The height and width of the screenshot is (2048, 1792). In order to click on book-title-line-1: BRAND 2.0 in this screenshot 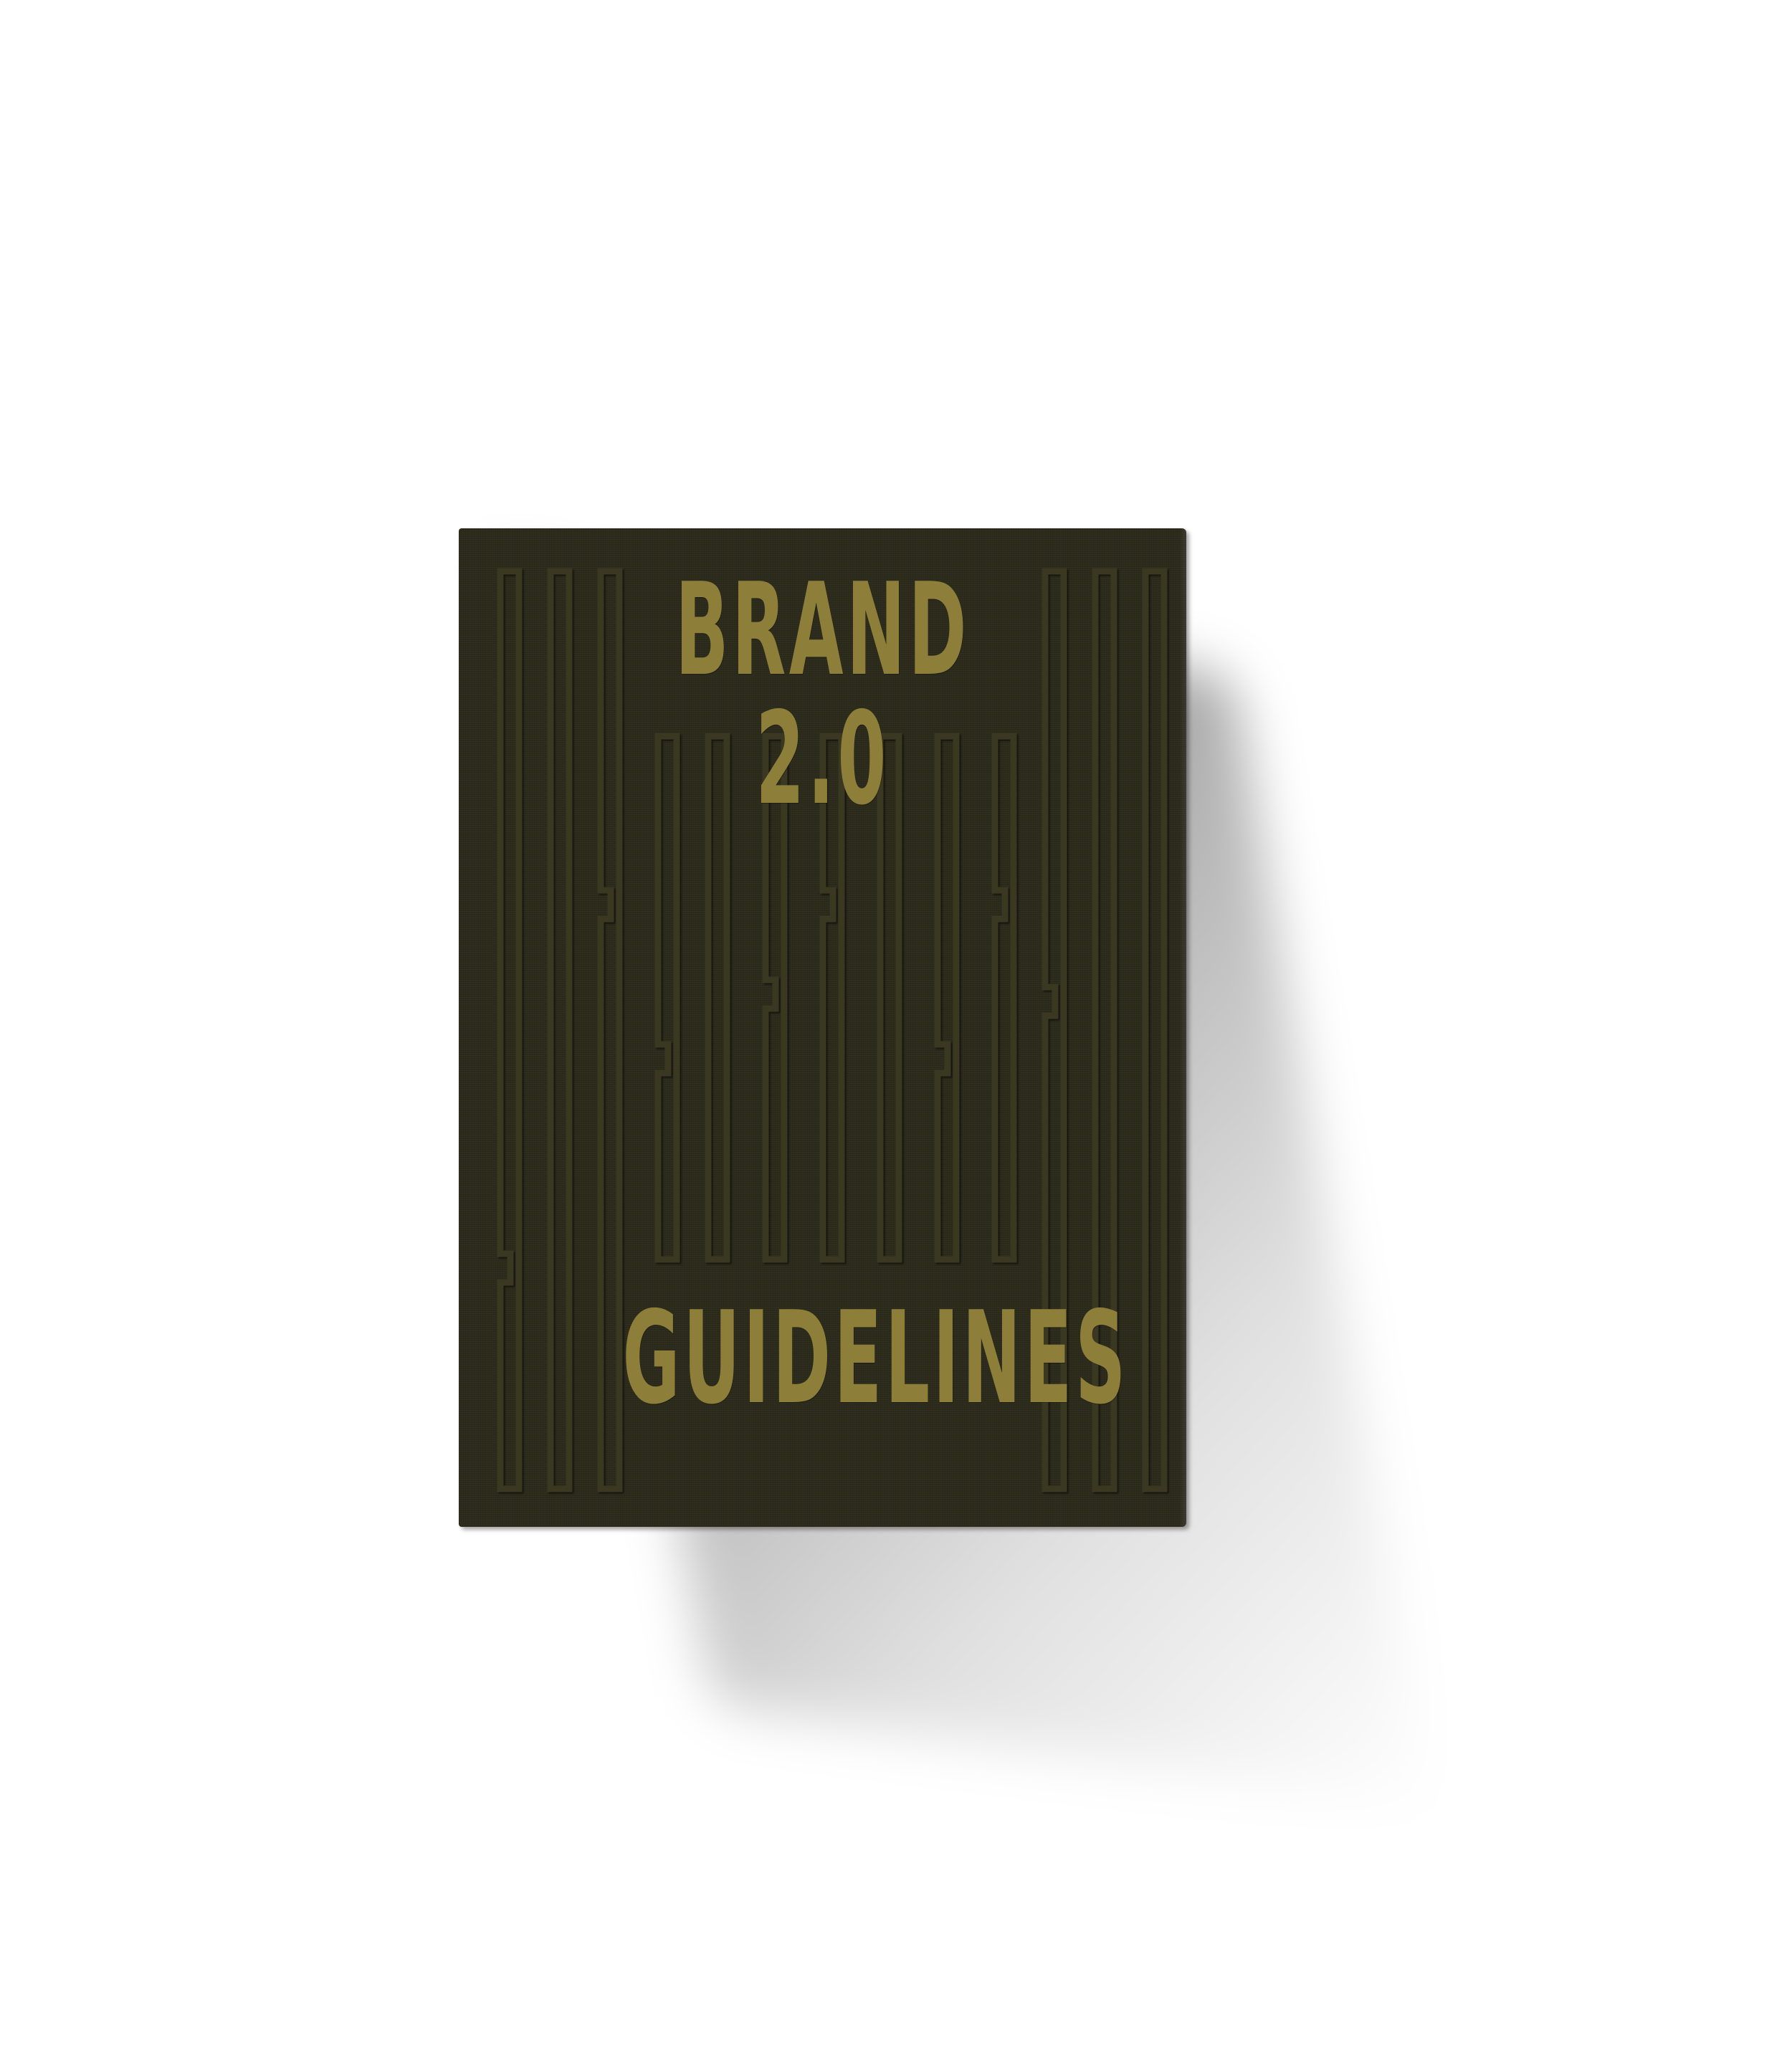, I will do `click(822, 694)`.